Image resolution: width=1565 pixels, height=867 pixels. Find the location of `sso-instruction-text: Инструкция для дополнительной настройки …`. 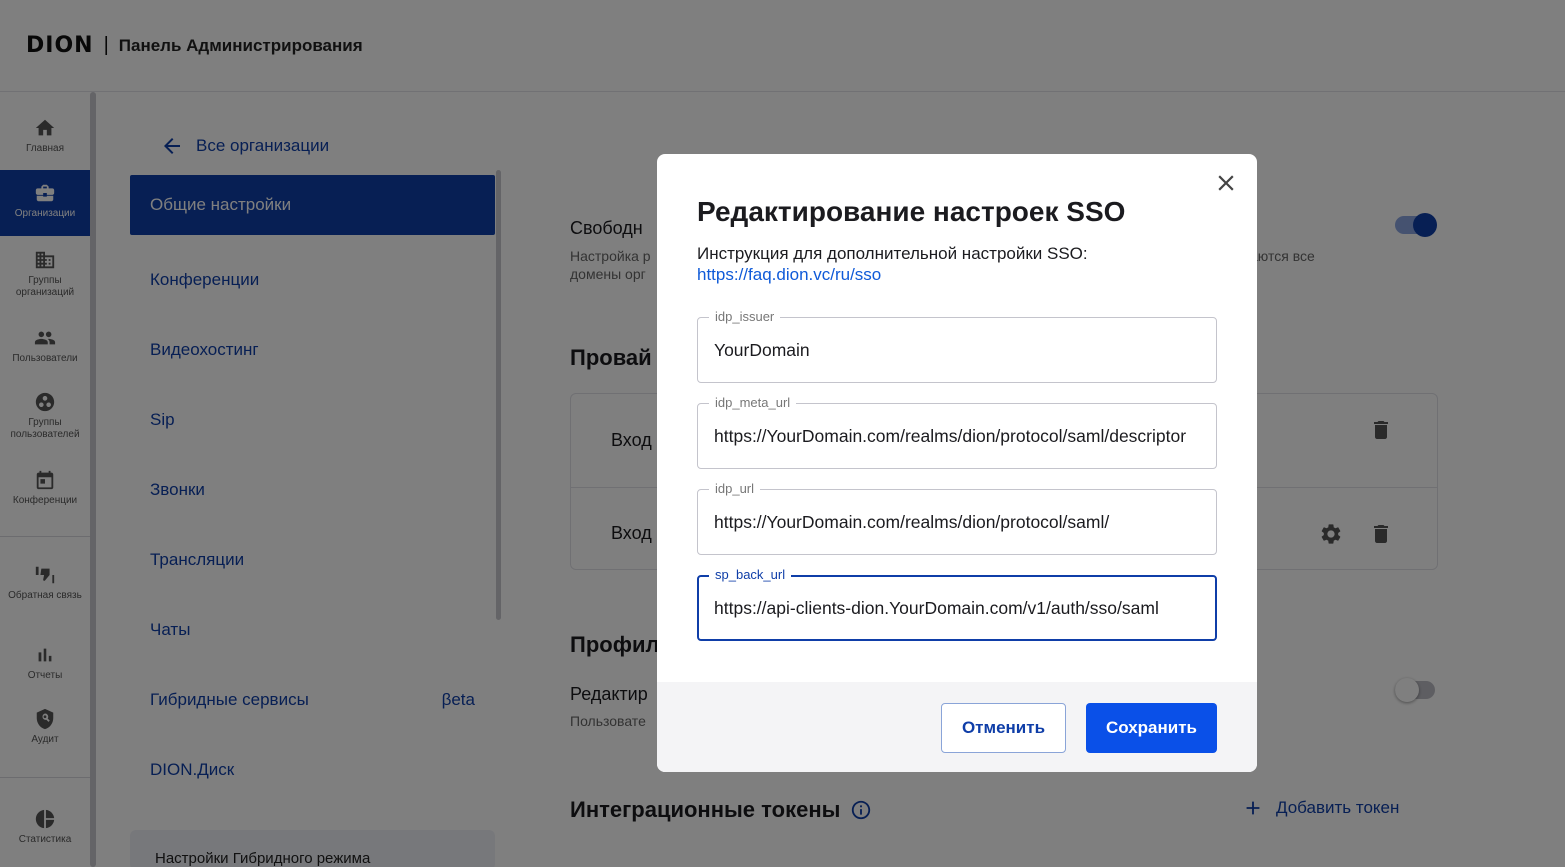

sso-instruction-text: Инструкция для дополнительной настройки … is located at coordinates (892, 253).